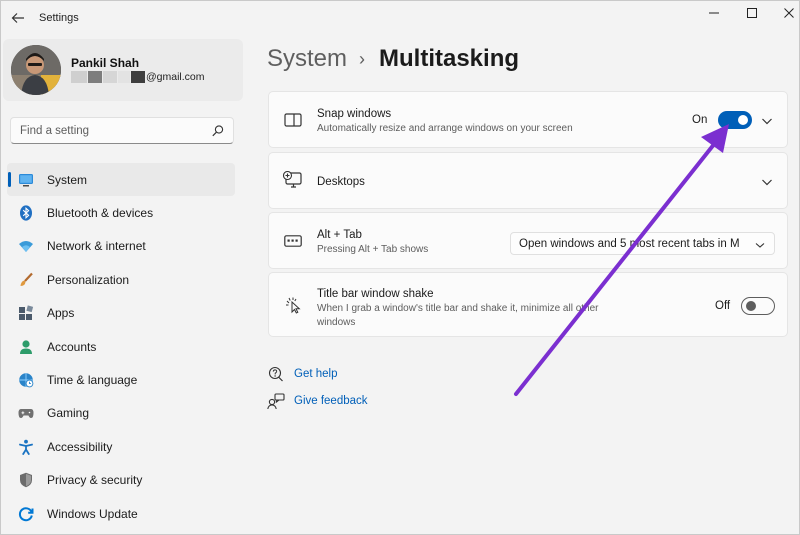  I want to click on sidebar-item-label: Windows Update, so click(92, 513).